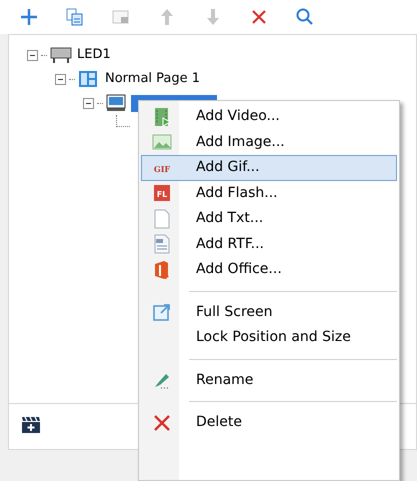  Describe the element at coordinates (162, 193) in the screenshot. I see `flash-icon: FL` at that location.